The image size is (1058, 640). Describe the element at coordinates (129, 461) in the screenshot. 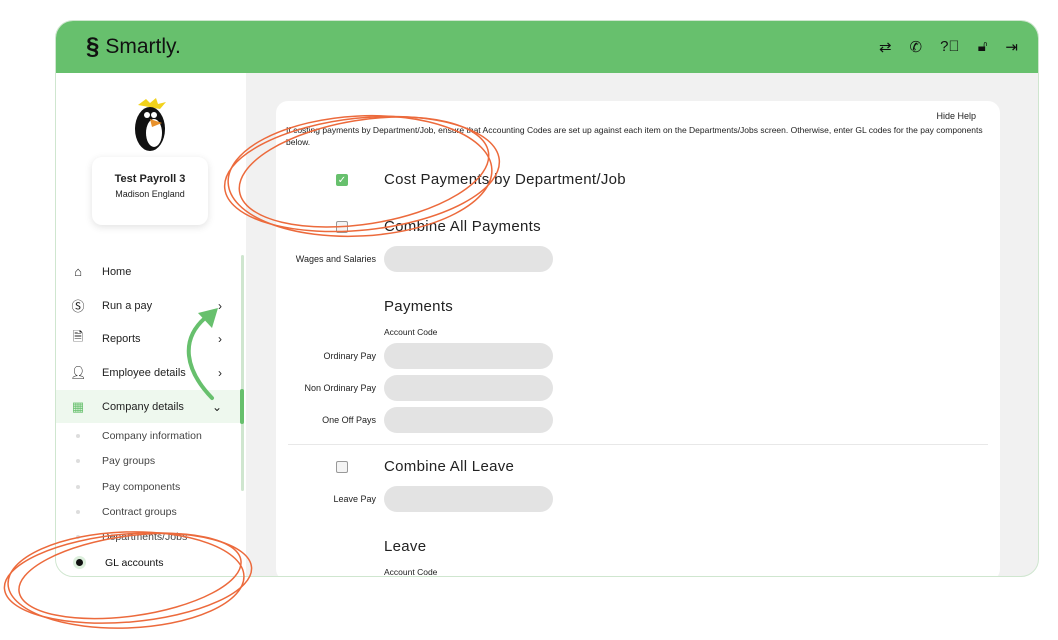

I see `subitem-label: Pay groups` at that location.